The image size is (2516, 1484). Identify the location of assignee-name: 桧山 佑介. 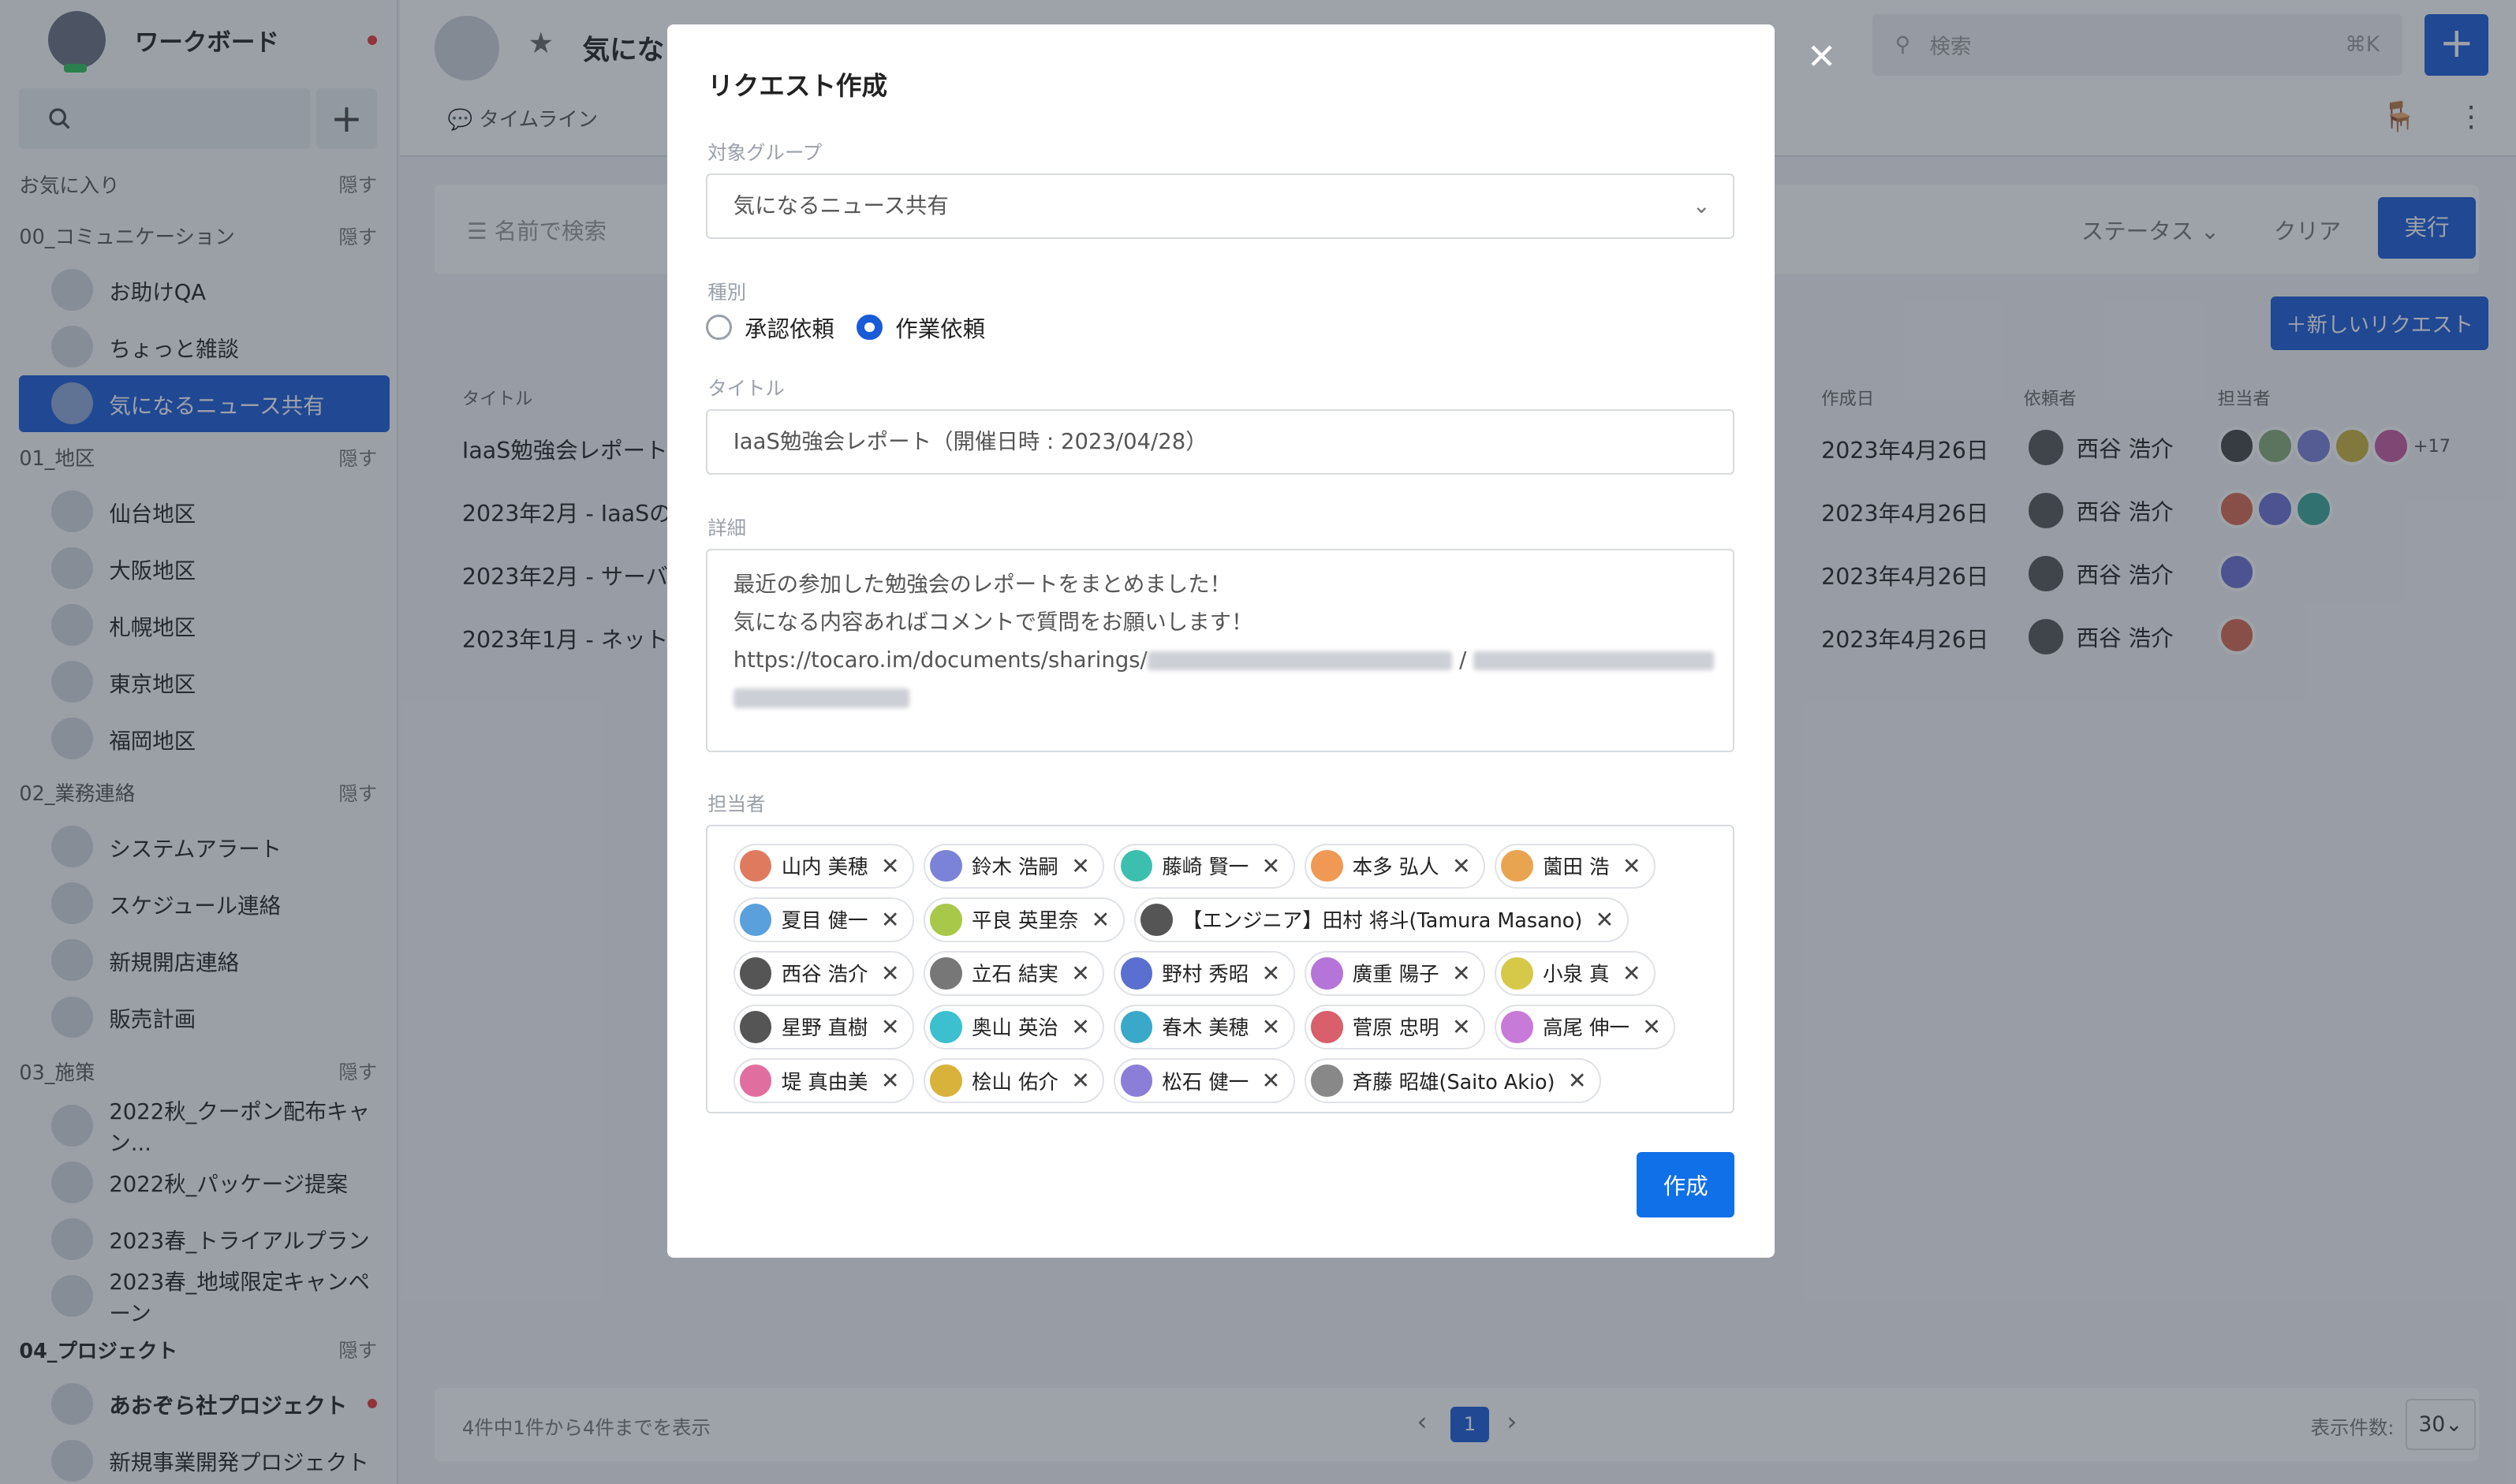
(1015, 1081).